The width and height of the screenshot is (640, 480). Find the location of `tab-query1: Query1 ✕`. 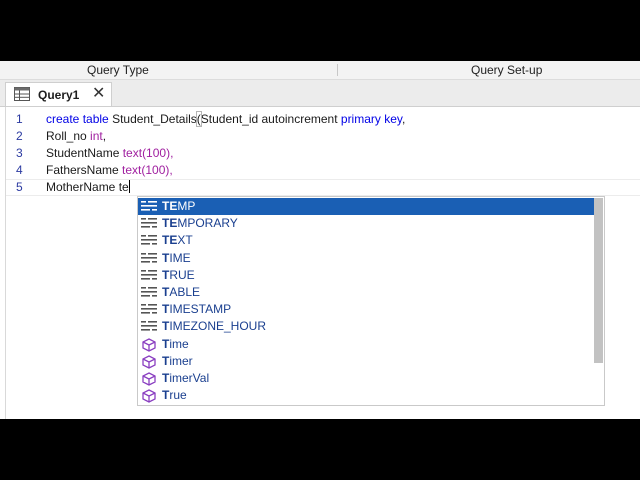

tab-query1: Query1 ✕ is located at coordinates (58, 94).